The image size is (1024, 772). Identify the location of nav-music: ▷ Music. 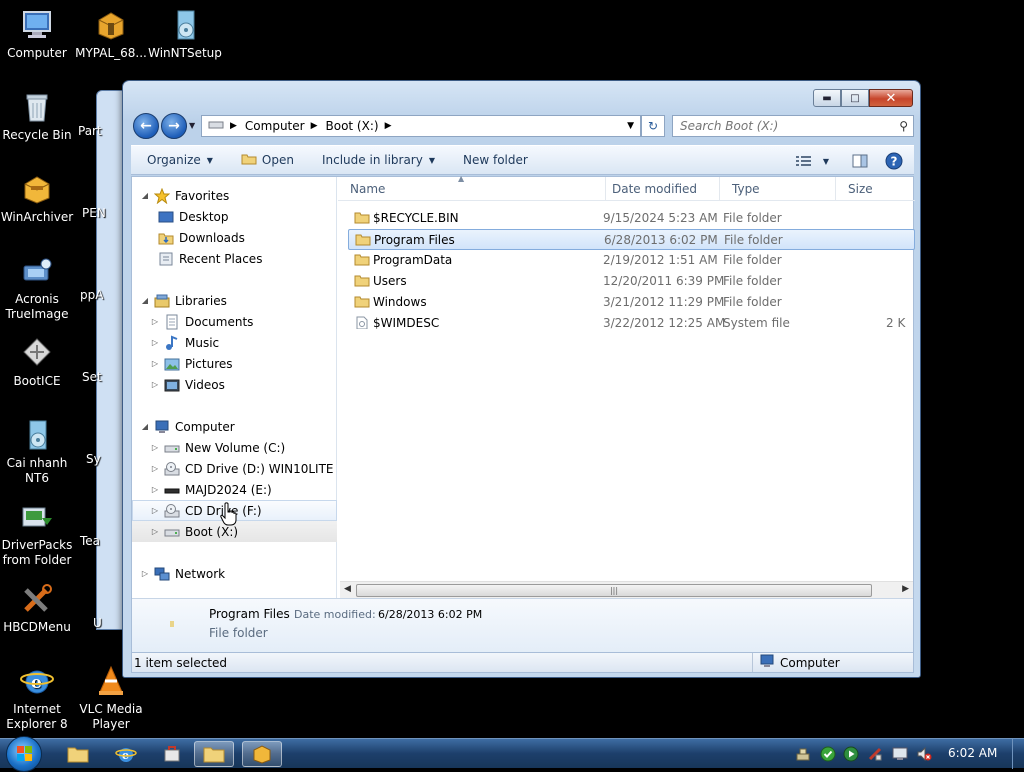
(234, 342).